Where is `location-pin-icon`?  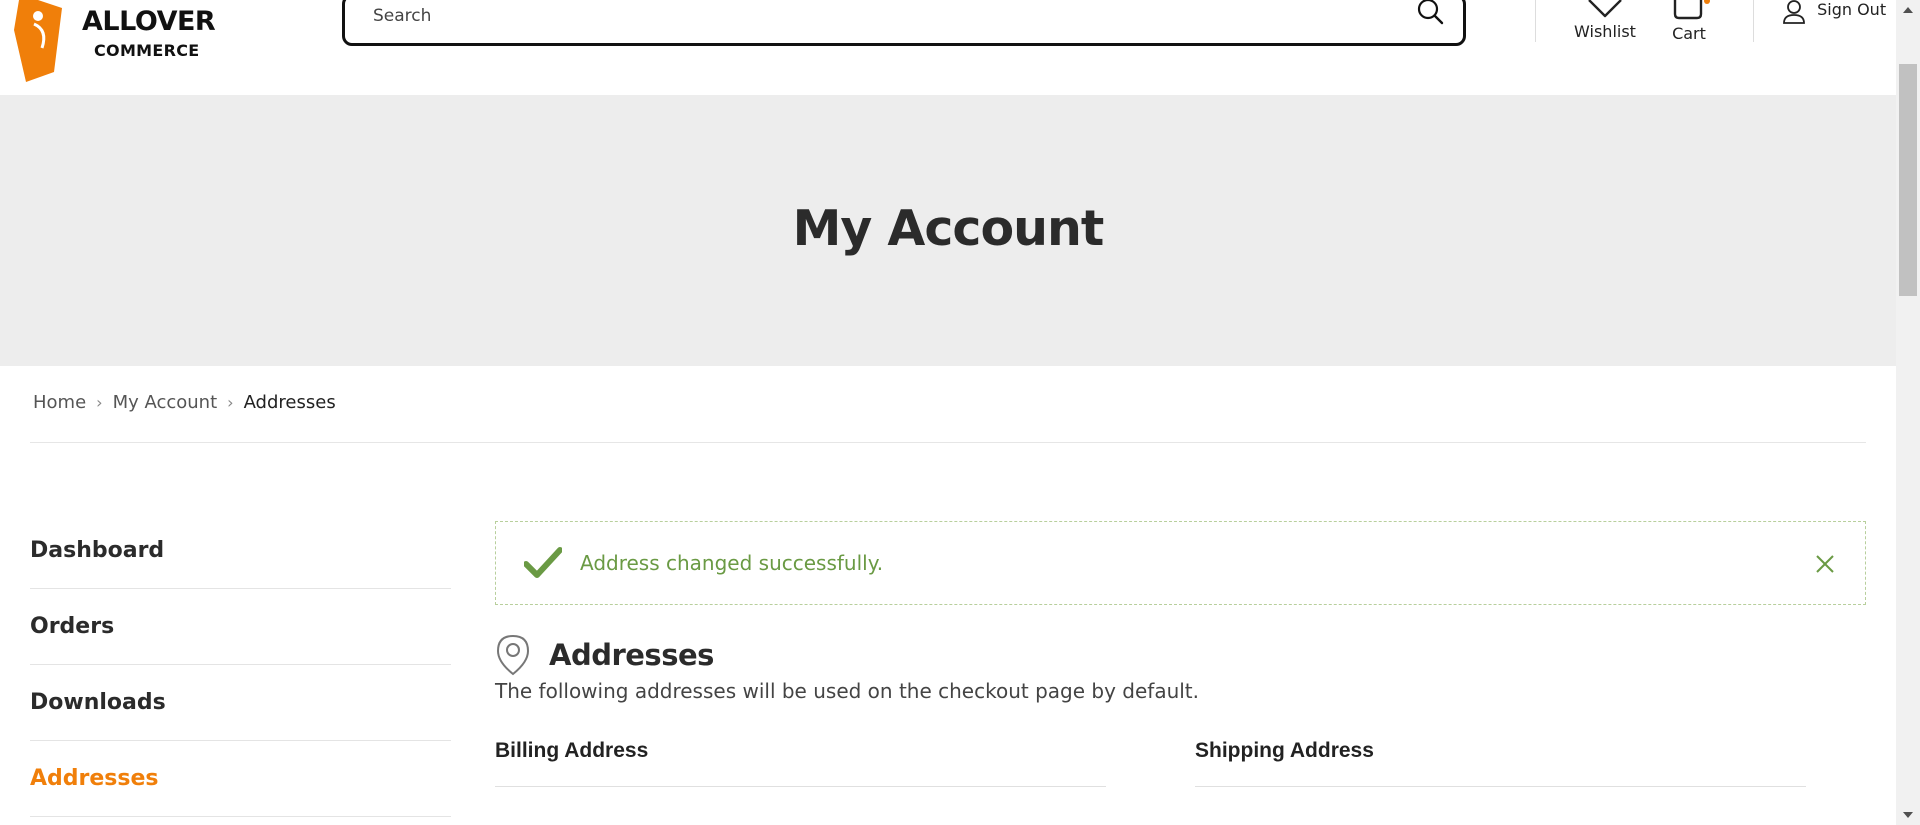 location-pin-icon is located at coordinates (513, 655).